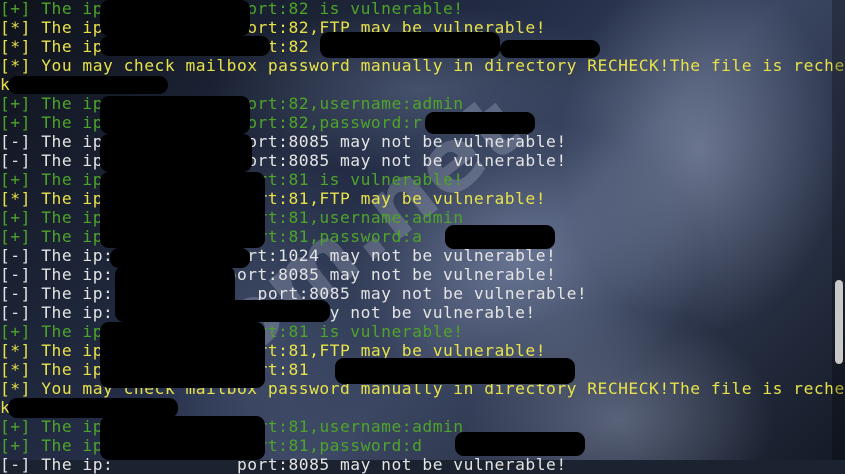  I want to click on scrollbar-thumb, so click(839, 322).